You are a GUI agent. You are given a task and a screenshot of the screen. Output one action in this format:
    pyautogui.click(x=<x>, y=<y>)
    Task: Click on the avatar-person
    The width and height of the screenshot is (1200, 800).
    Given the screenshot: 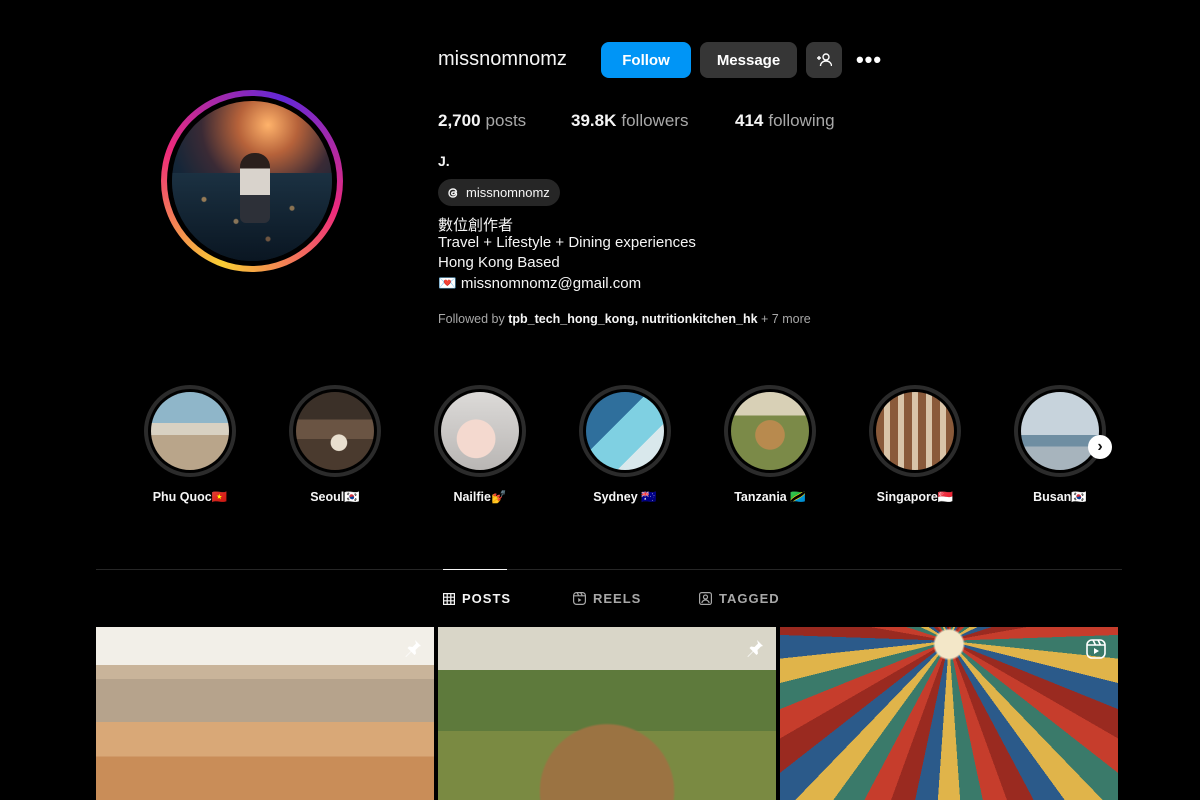 What is the action you would take?
    pyautogui.click(x=255, y=188)
    